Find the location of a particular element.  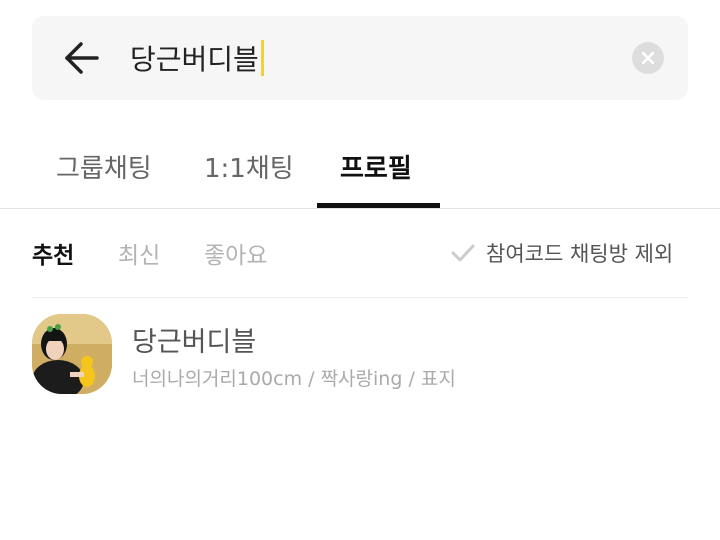

sort-filters: 추천 최신 좋아요 참여코드 채팅방 제외 is located at coordinates (360, 253).